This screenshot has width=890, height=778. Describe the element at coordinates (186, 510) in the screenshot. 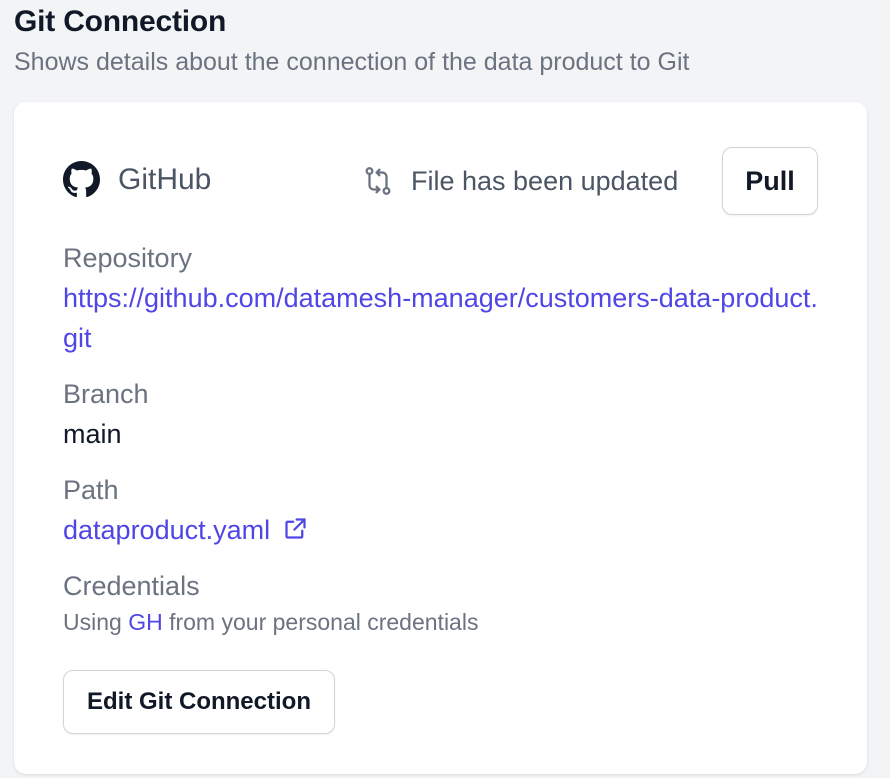

I see `path-field: Path dataproduct.yaml` at that location.